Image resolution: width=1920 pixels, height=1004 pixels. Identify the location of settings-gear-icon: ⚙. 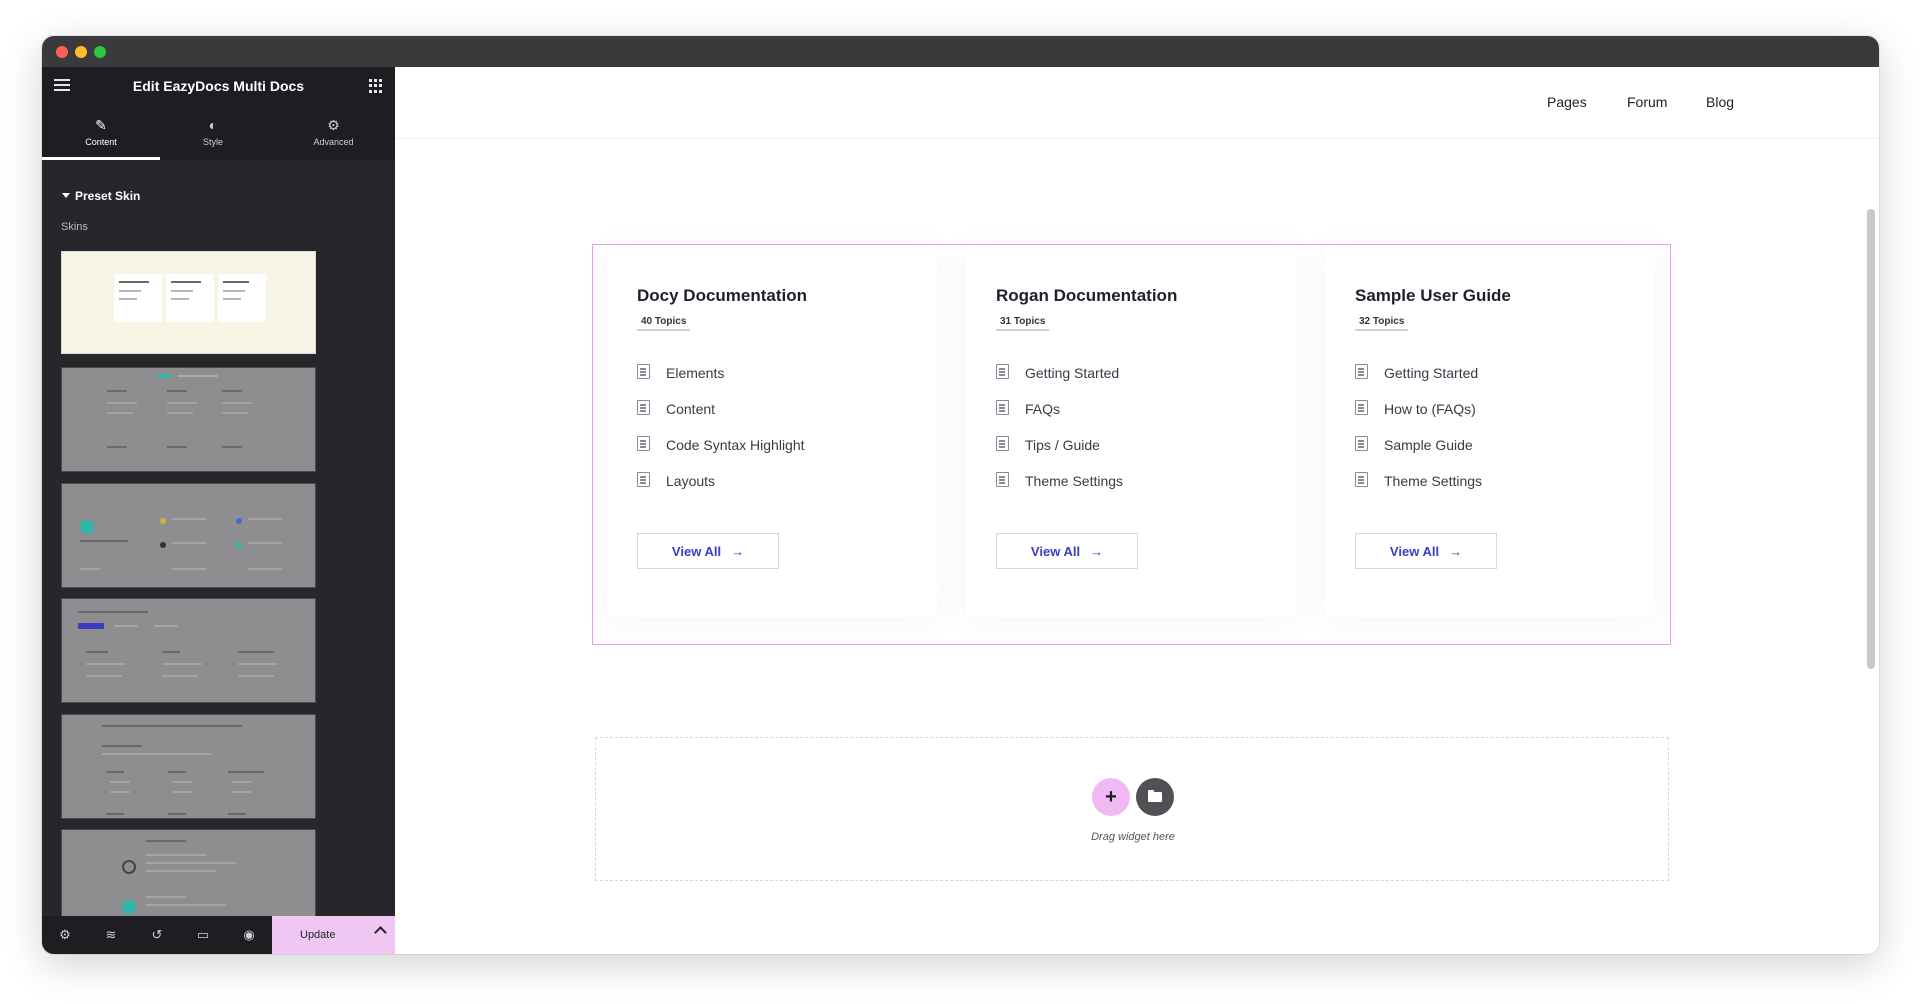
(65, 935).